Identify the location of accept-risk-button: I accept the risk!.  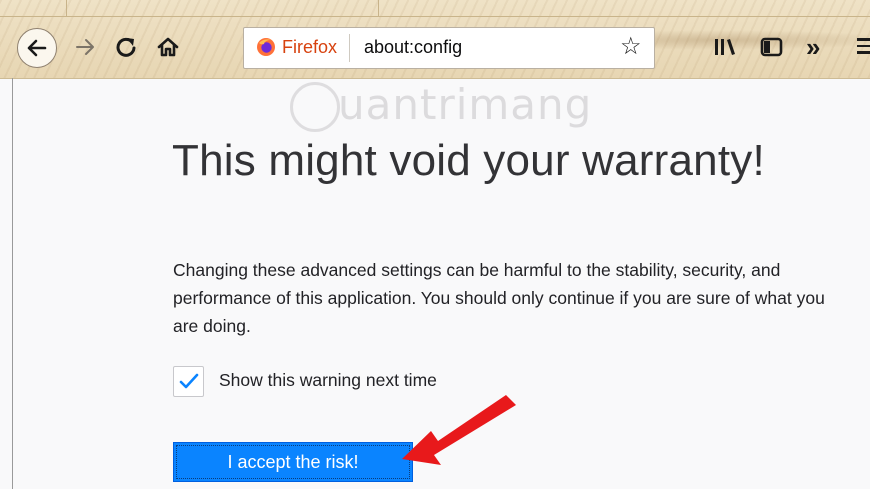
(293, 462).